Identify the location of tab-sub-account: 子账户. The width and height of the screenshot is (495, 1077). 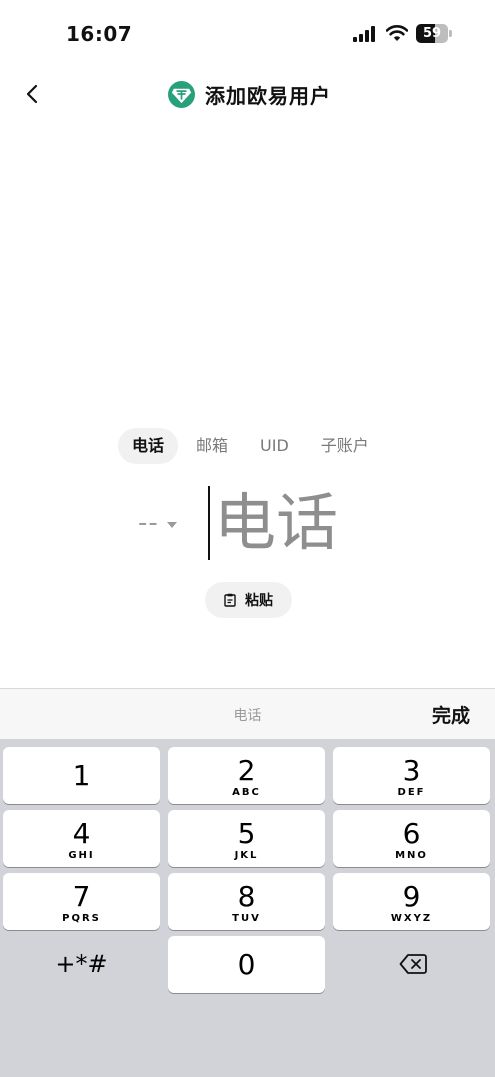
(345, 446).